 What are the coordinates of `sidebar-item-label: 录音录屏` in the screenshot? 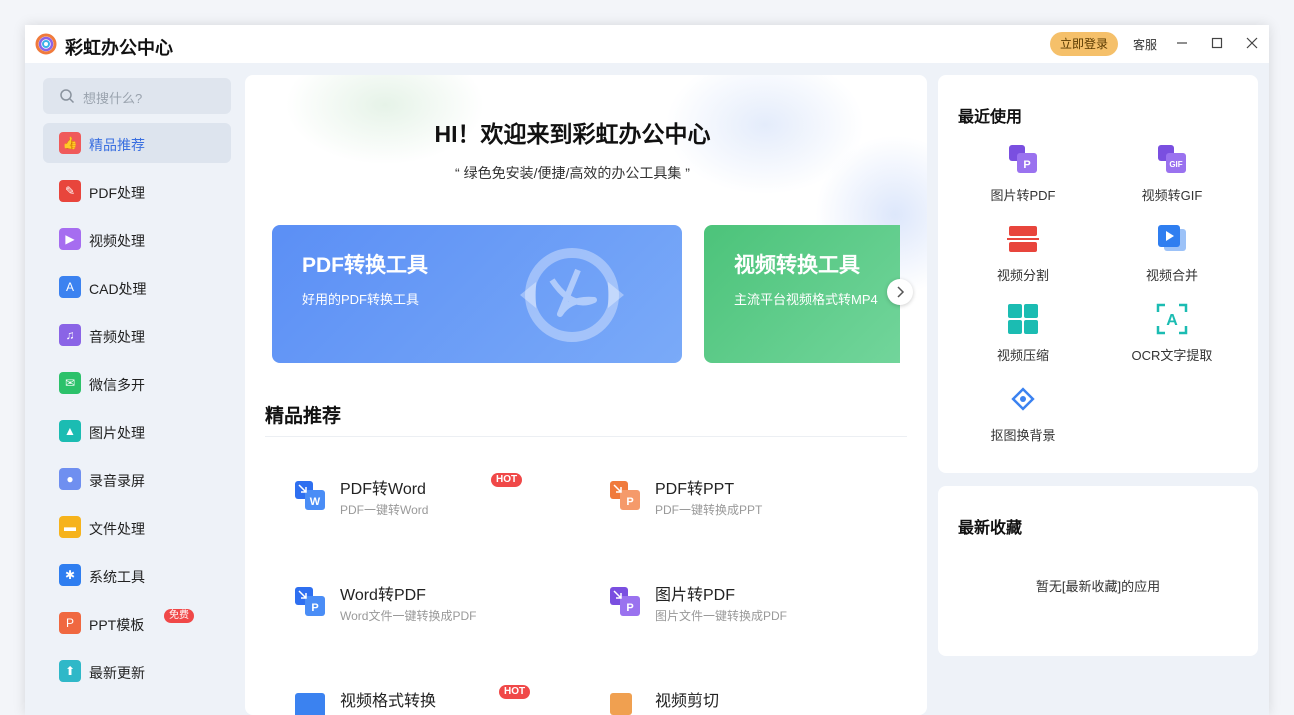 It's located at (117, 481).